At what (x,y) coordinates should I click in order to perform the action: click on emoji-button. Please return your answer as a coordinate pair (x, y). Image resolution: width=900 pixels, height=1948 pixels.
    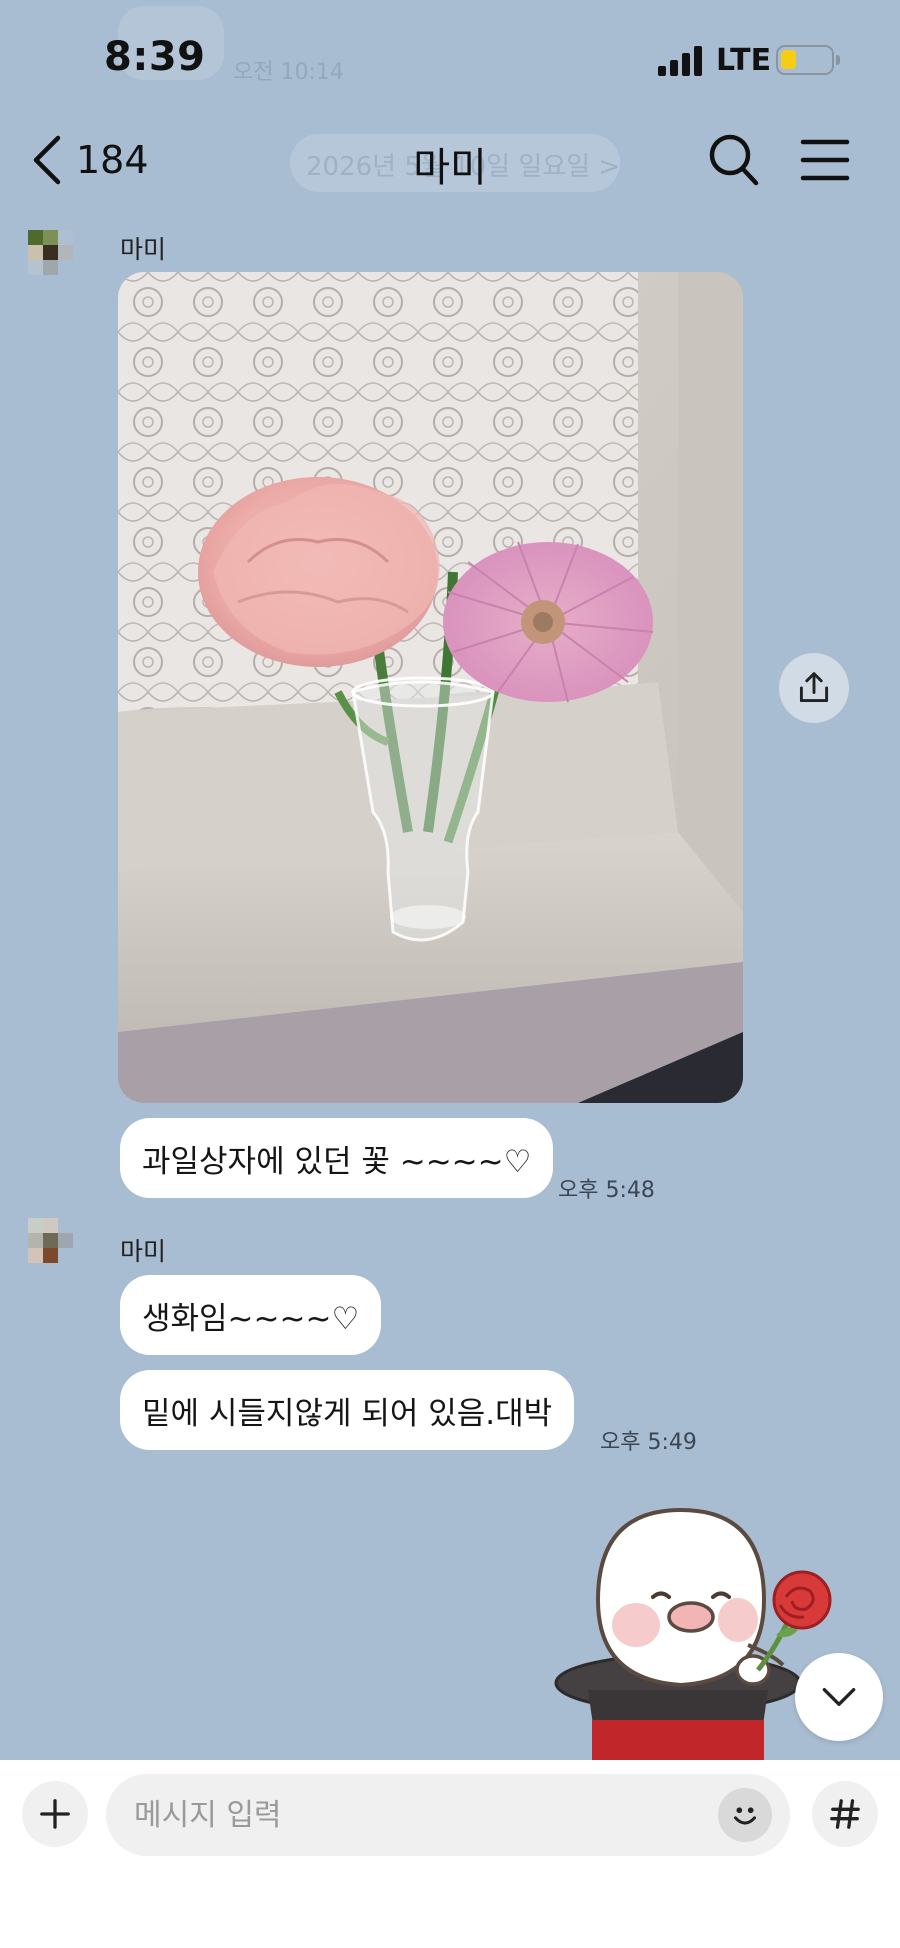
    Looking at the image, I should click on (745, 1815).